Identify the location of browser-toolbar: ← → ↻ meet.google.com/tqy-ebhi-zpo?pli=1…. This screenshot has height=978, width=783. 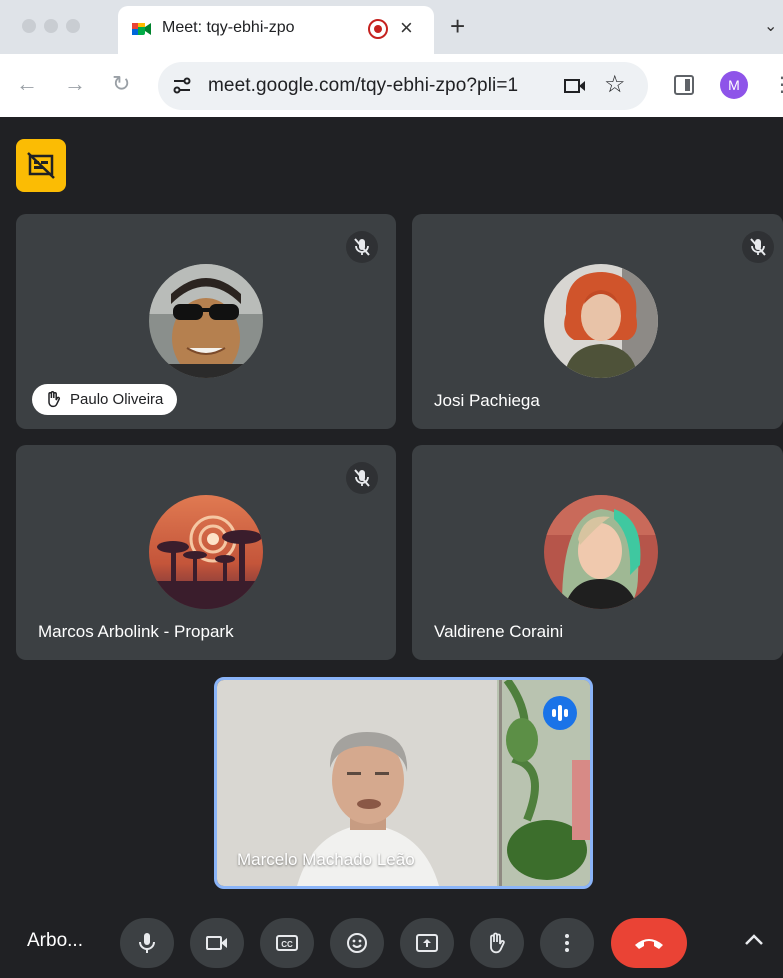
(391, 85).